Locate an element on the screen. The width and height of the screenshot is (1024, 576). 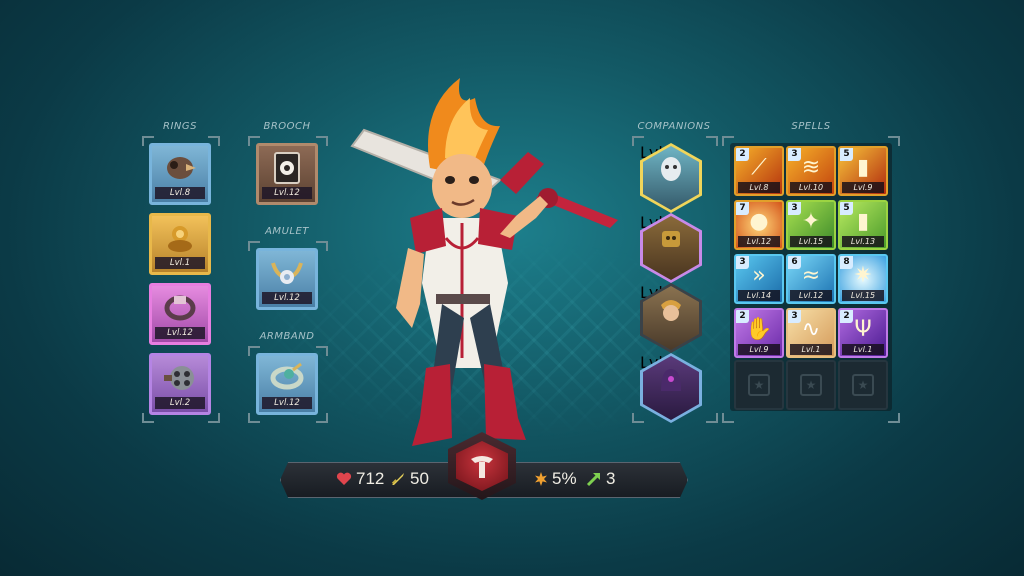
spell-slot-5: ✦ 3 Lvl.15 is located at coordinates (811, 225).